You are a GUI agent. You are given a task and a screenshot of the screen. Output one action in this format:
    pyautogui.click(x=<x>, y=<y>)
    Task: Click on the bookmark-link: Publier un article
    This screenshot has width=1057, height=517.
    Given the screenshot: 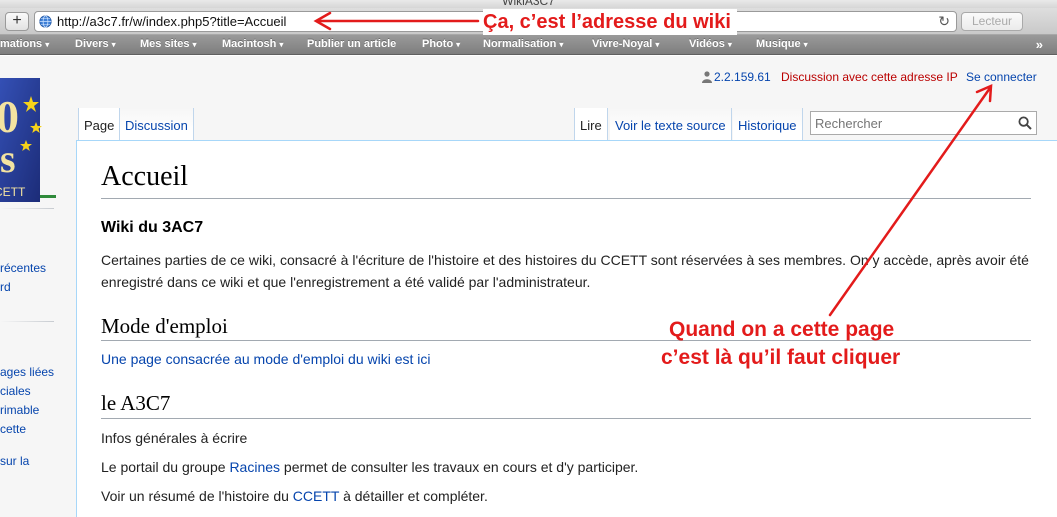 What is the action you would take?
    pyautogui.click(x=353, y=44)
    